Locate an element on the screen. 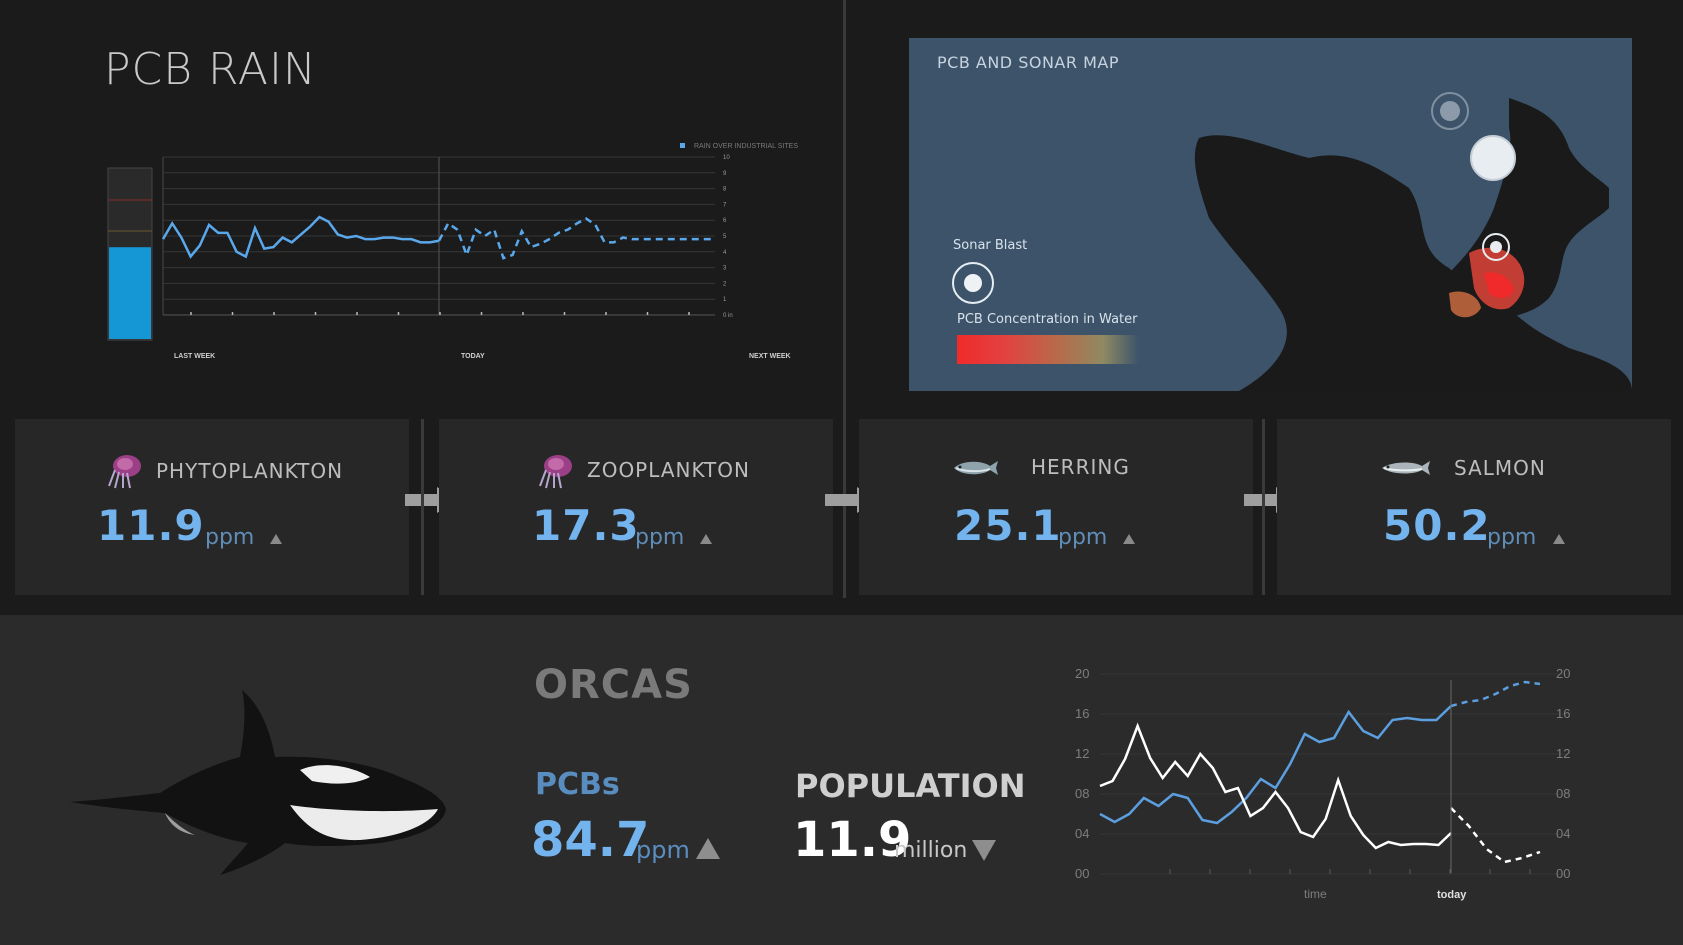 This screenshot has width=1683, height=945. population-unit: million is located at coordinates (931, 850).